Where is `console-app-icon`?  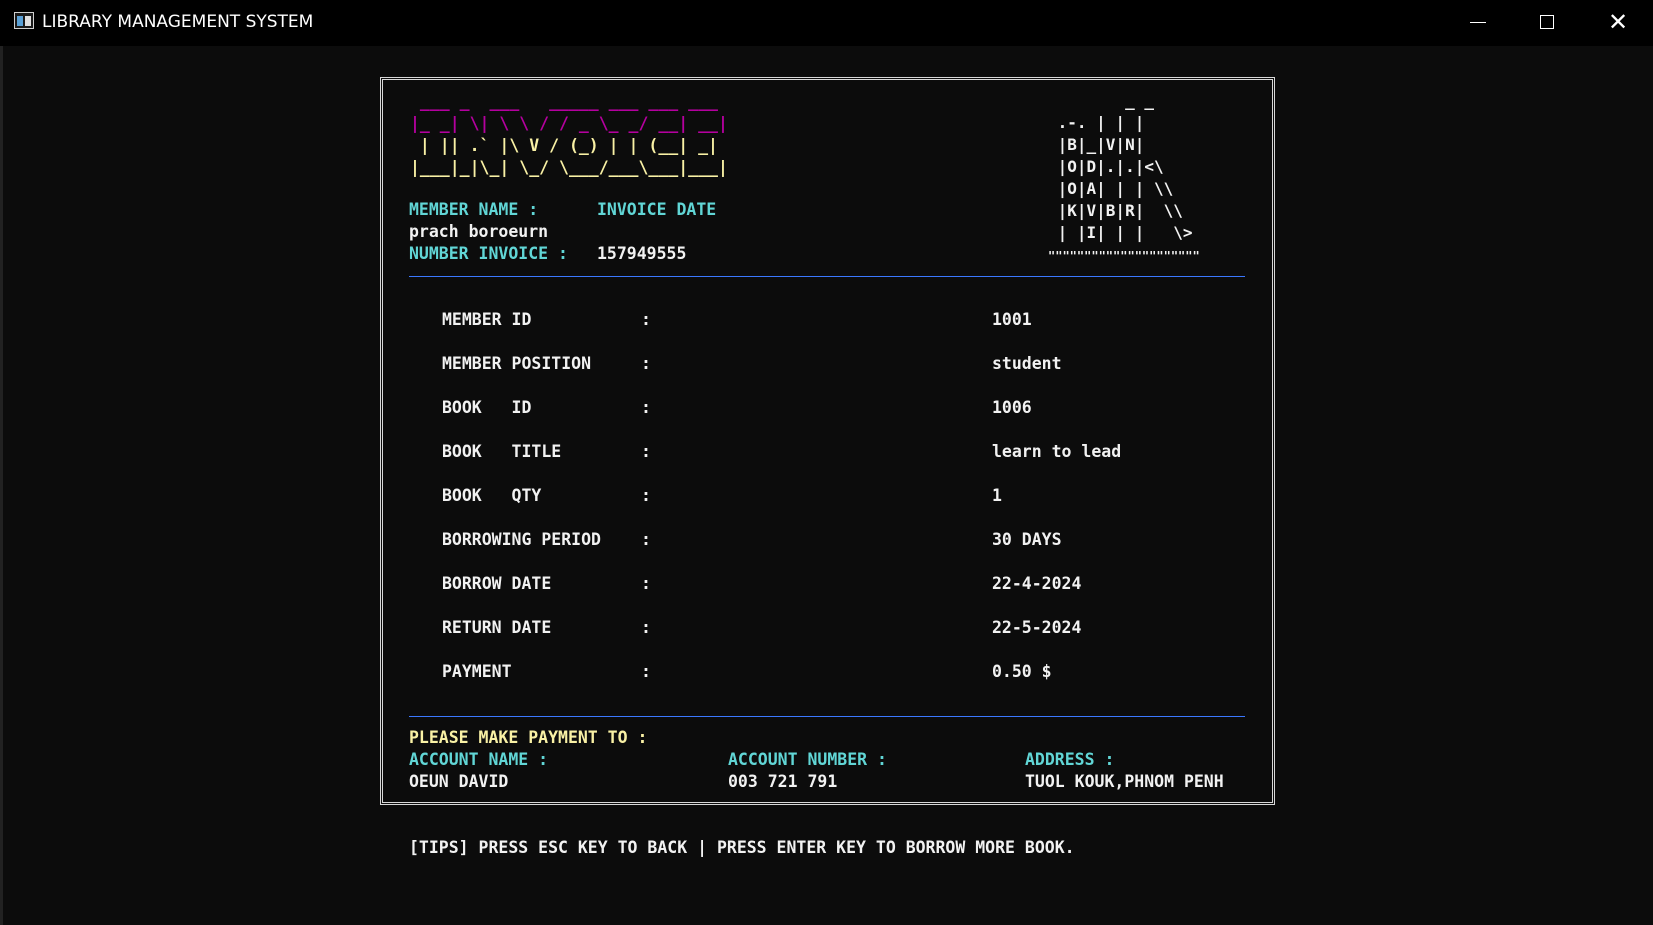
console-app-icon is located at coordinates (24, 20).